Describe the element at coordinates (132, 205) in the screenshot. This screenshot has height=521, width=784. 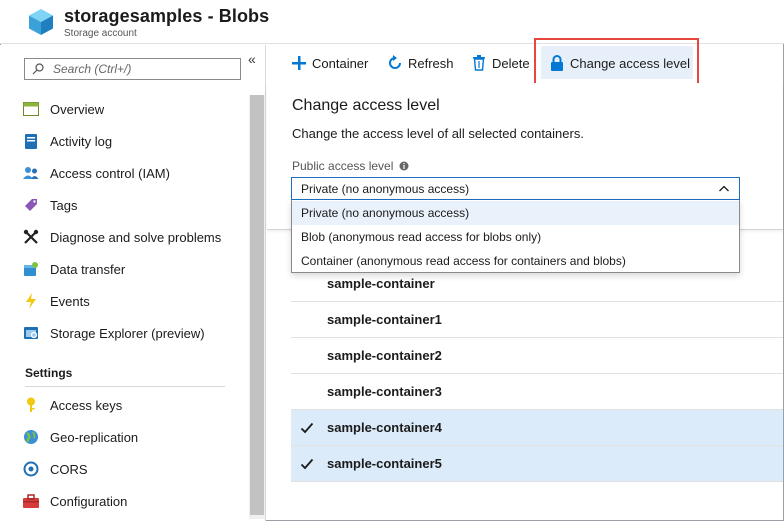
I see `sidebar-item-tags: Tags` at that location.